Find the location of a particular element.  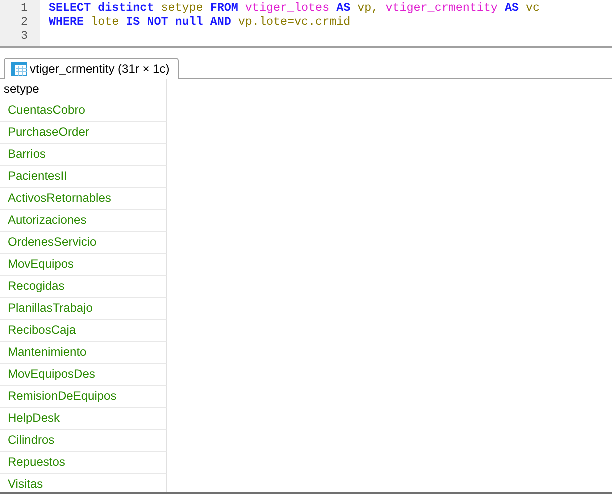

table-cell: RemisionDeEquipos is located at coordinates (83, 397).